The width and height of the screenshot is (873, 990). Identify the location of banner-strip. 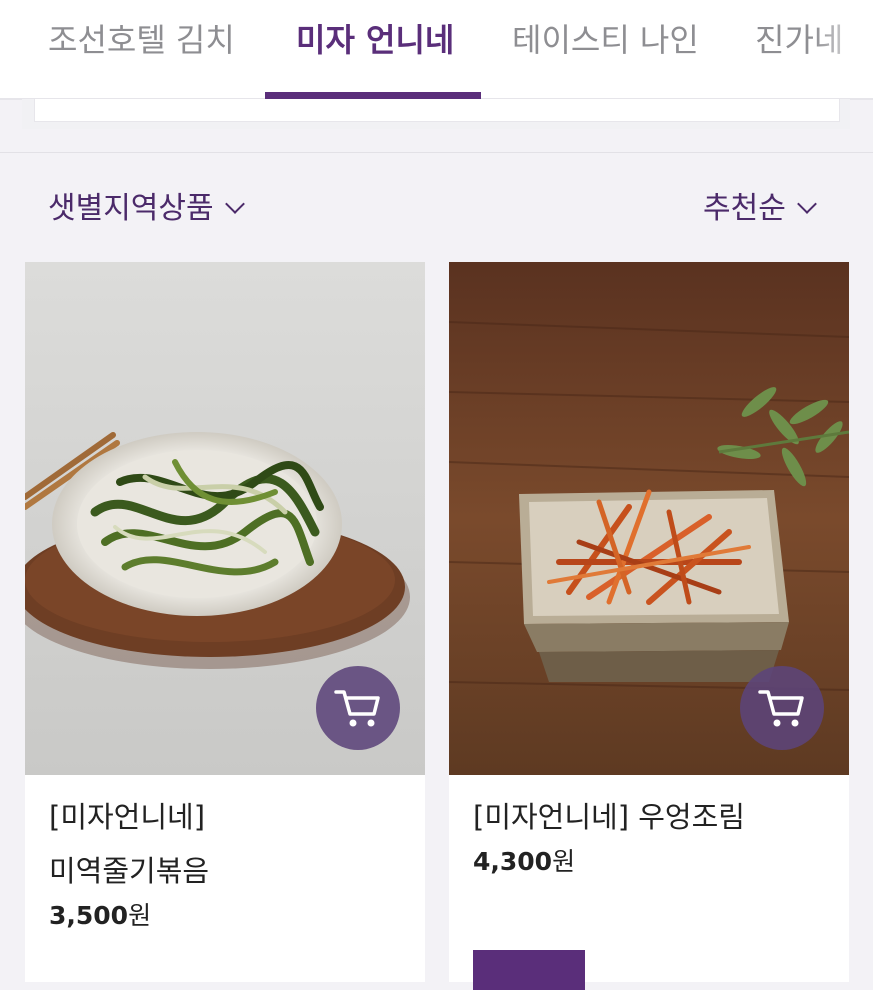
(436, 114).